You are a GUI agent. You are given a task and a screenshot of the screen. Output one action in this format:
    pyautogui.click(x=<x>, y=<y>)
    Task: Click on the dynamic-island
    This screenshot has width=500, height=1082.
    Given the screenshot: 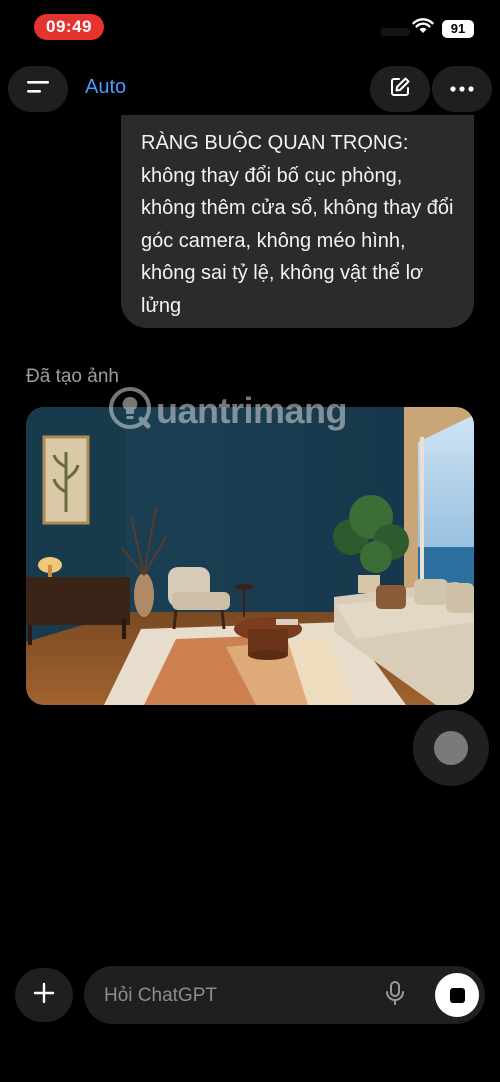 What is the action you would take?
    pyautogui.click(x=395, y=32)
    